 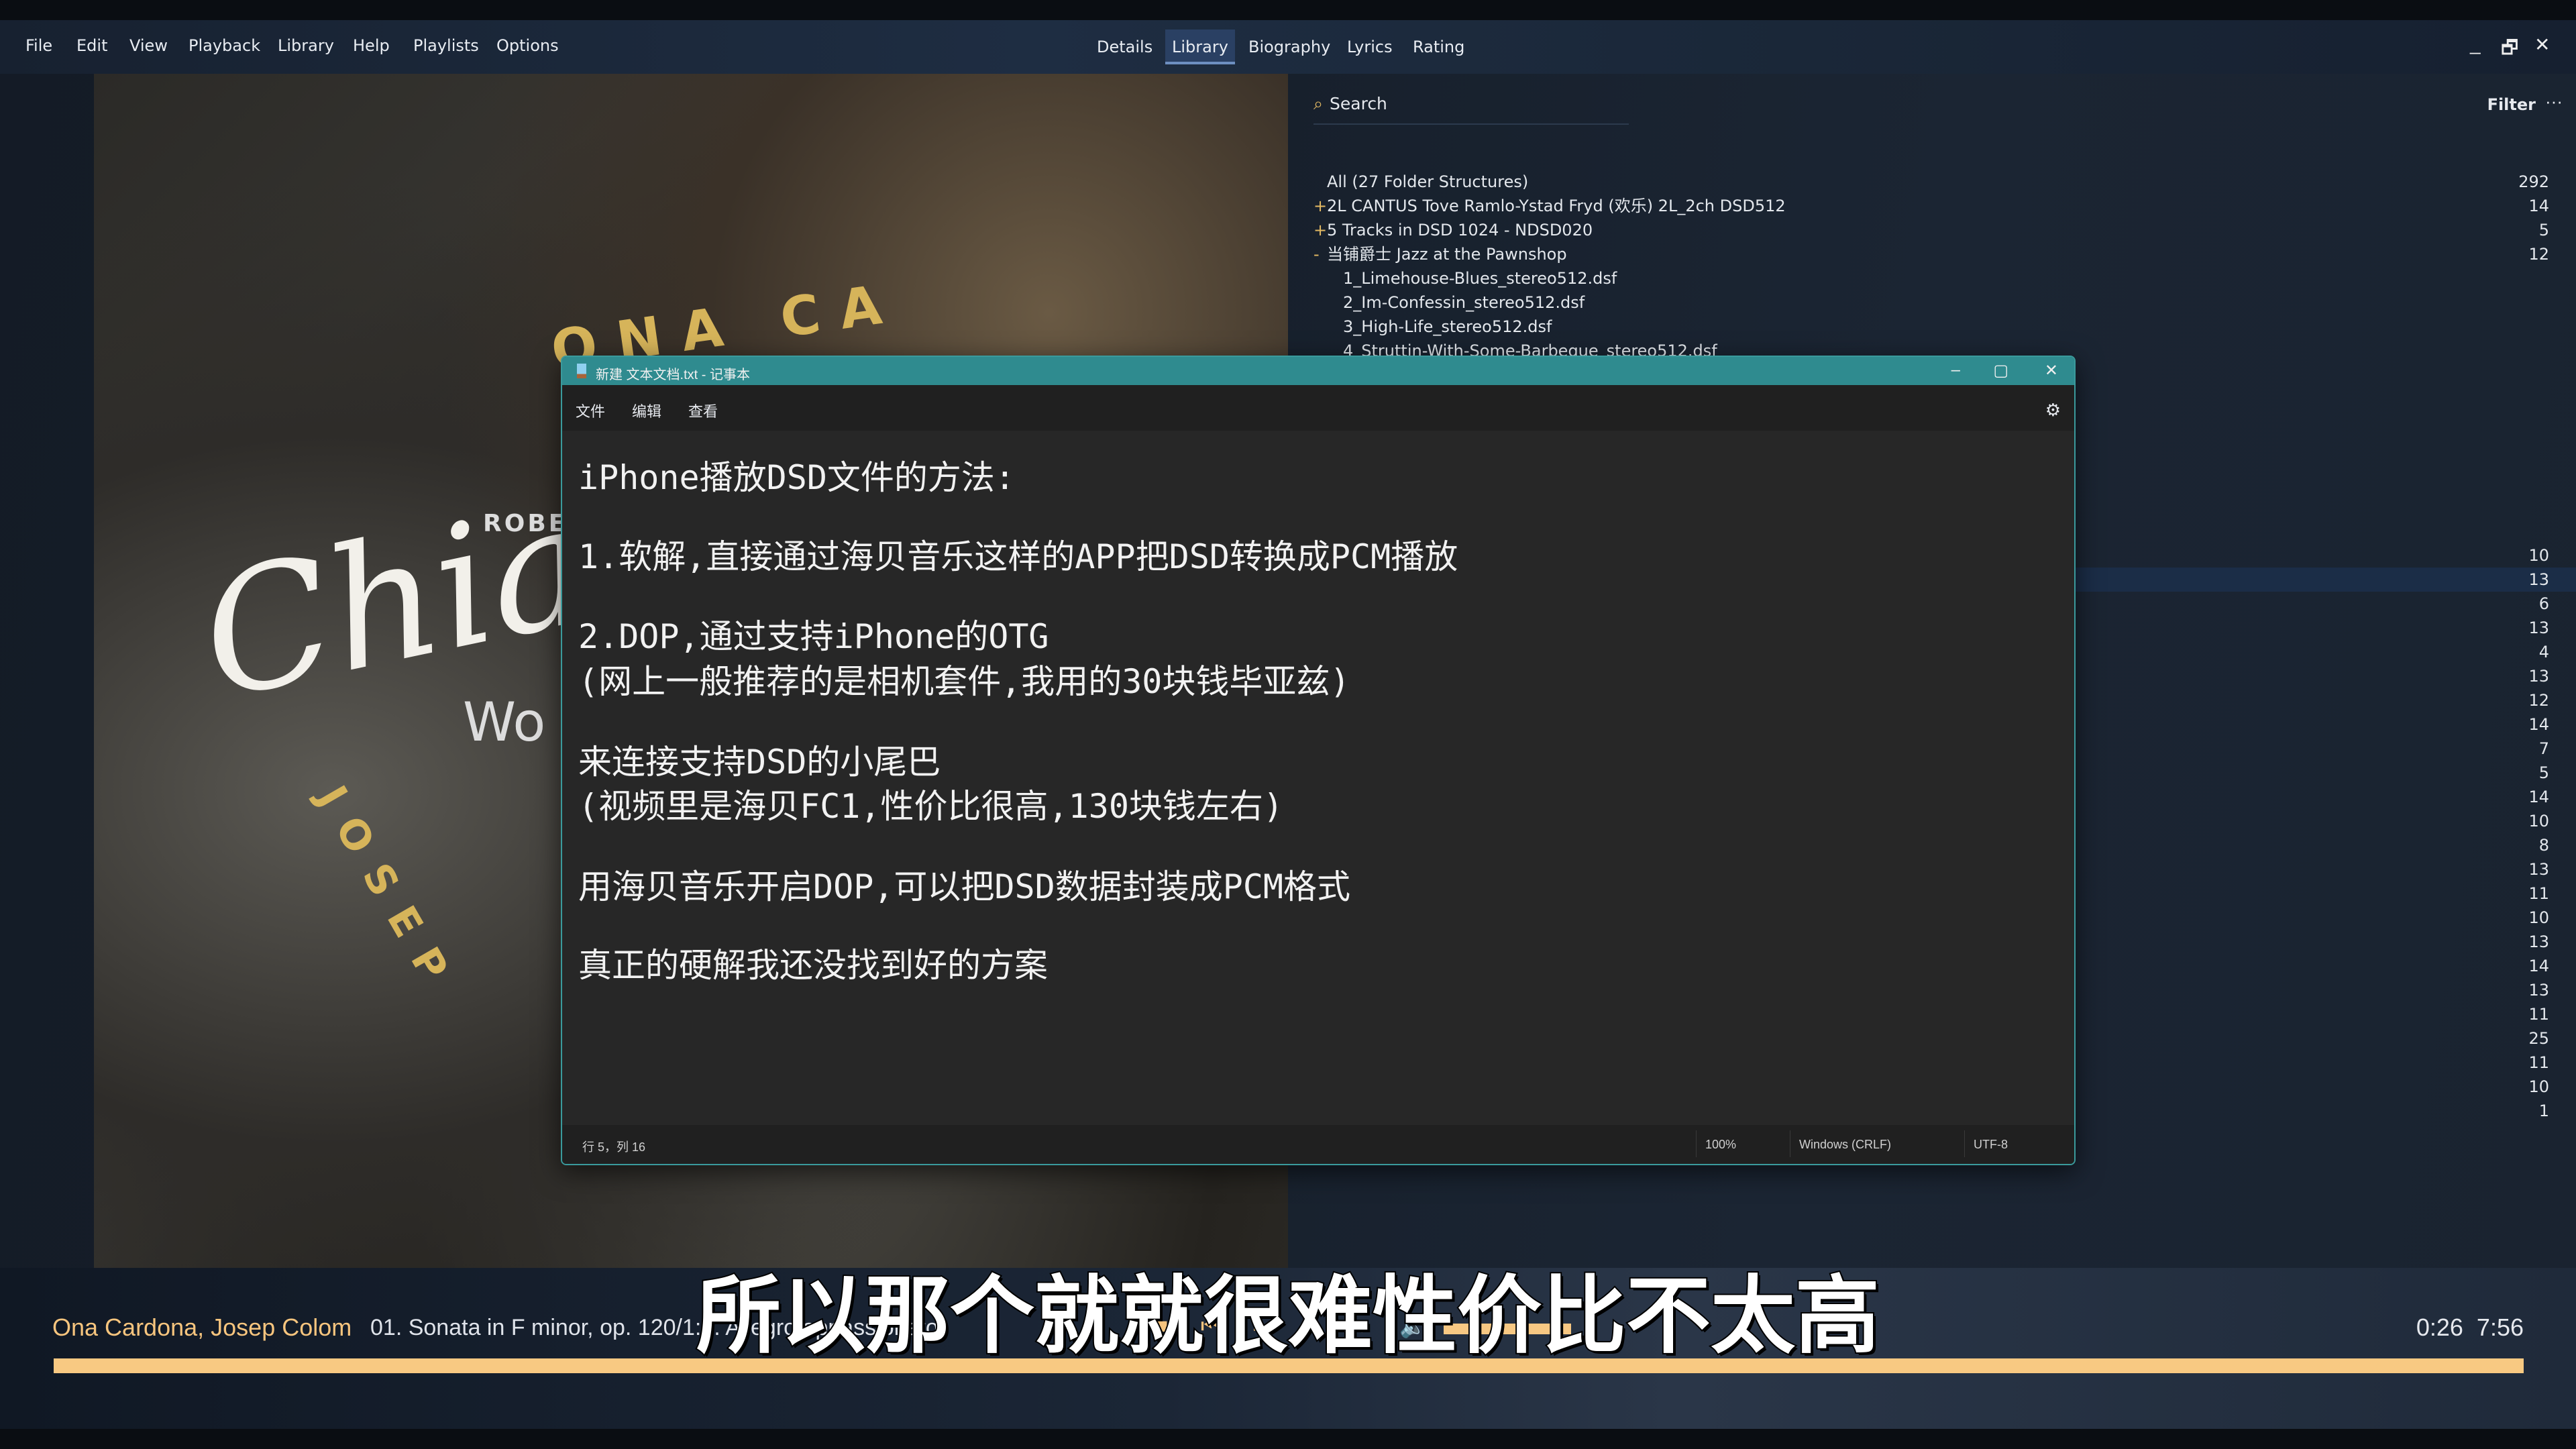 I want to click on menu-file: File, so click(x=38, y=45).